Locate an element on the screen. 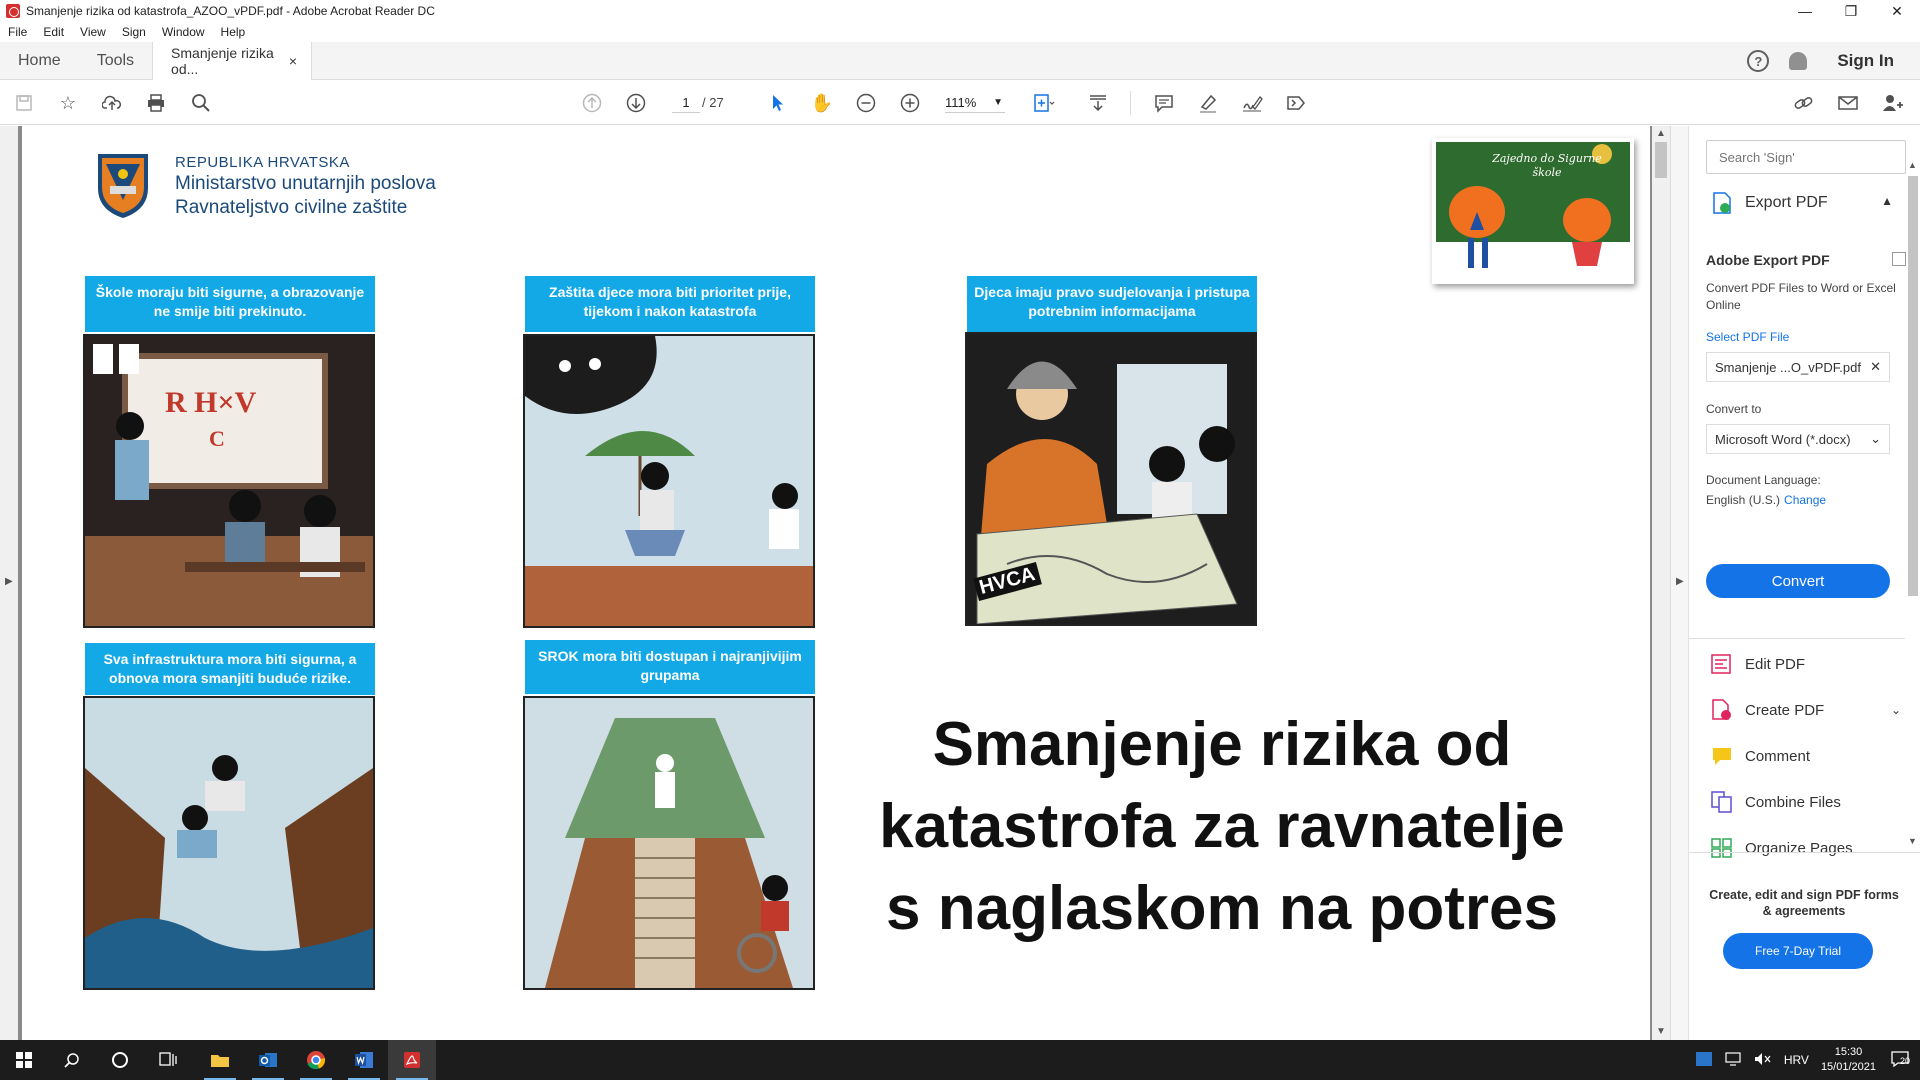 Image resolution: width=1920 pixels, height=1080 pixels. scroll-mode-icon is located at coordinates (1098, 103).